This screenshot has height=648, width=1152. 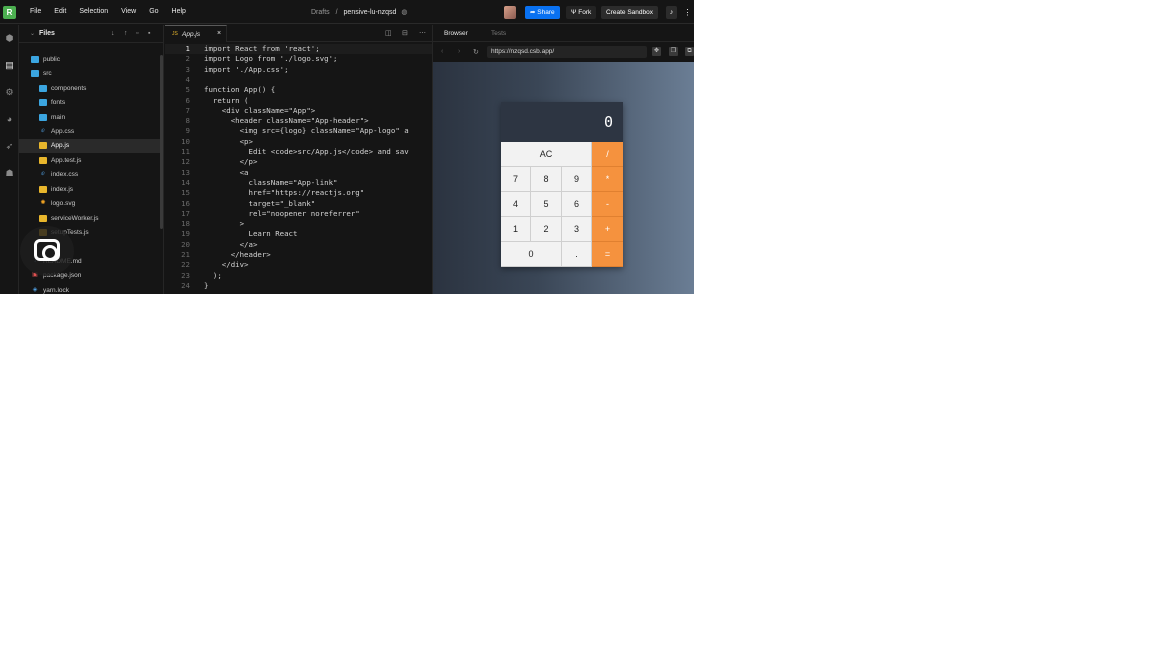 I want to click on menu-file: File, so click(x=35, y=11).